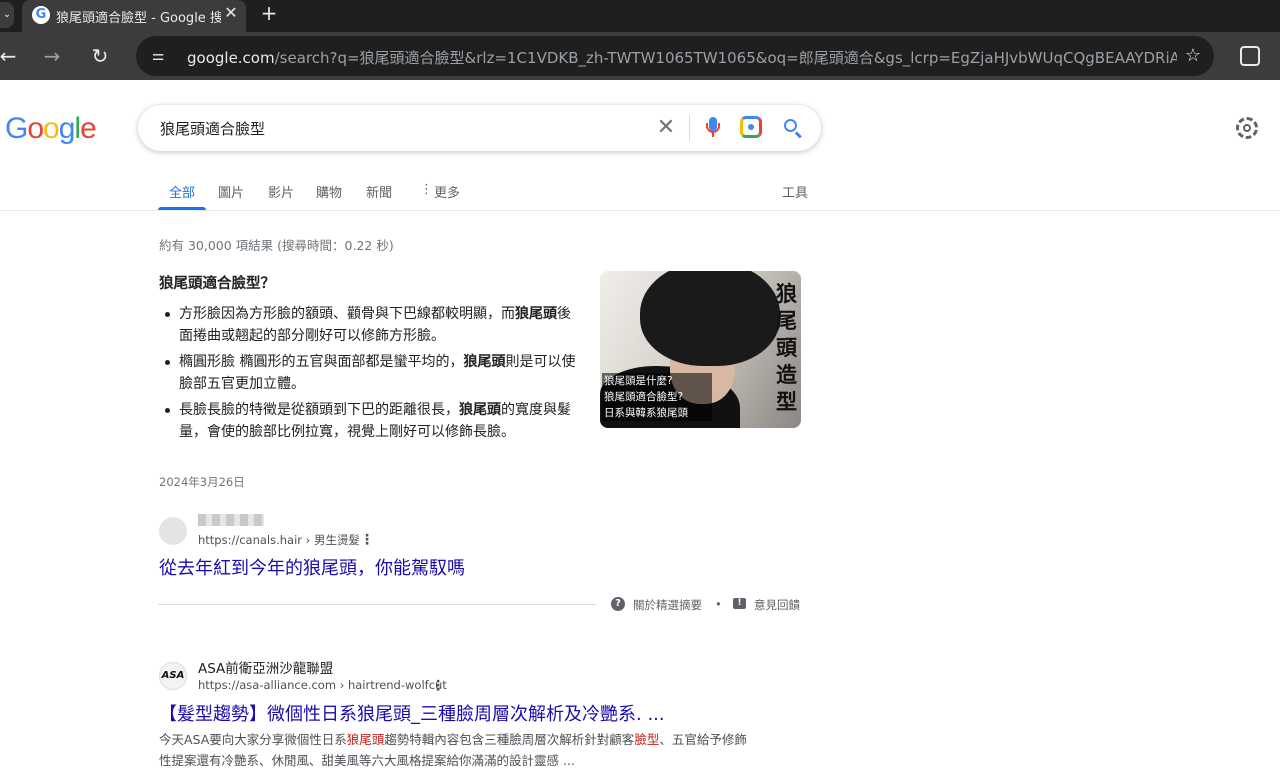 This screenshot has width=1280, height=778. I want to click on active-tab-indicator, so click(182, 208).